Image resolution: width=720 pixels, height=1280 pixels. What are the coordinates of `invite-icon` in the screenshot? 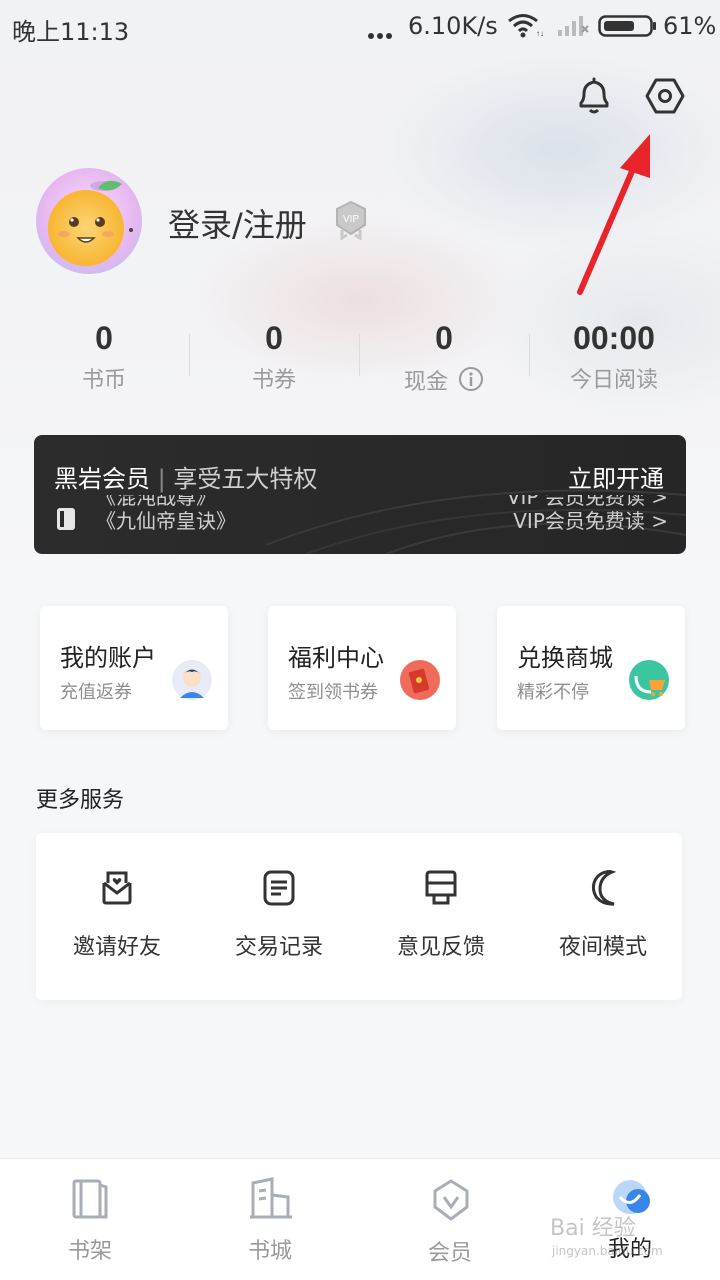 It's located at (117, 890).